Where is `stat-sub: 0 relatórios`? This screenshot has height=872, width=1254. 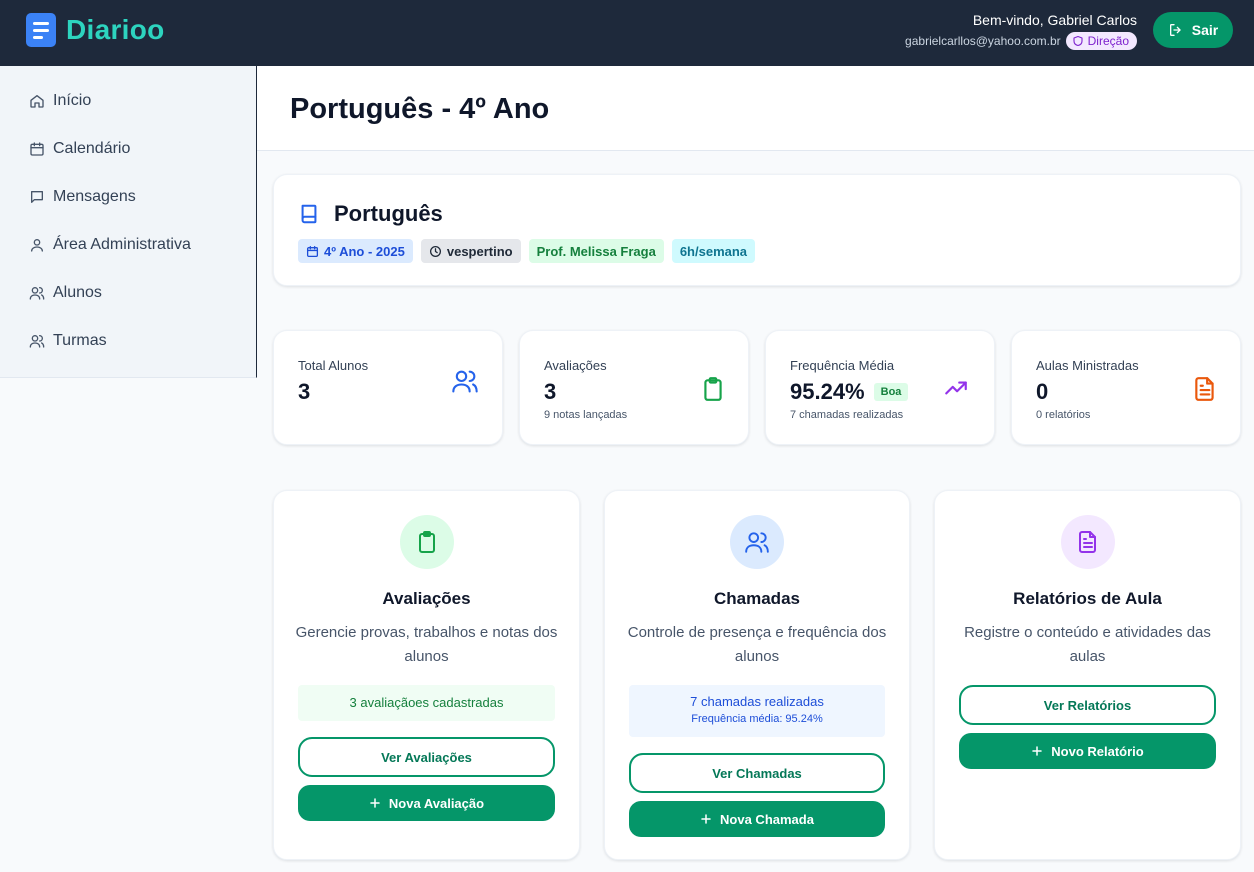
stat-sub: 0 relatórios is located at coordinates (1063, 415).